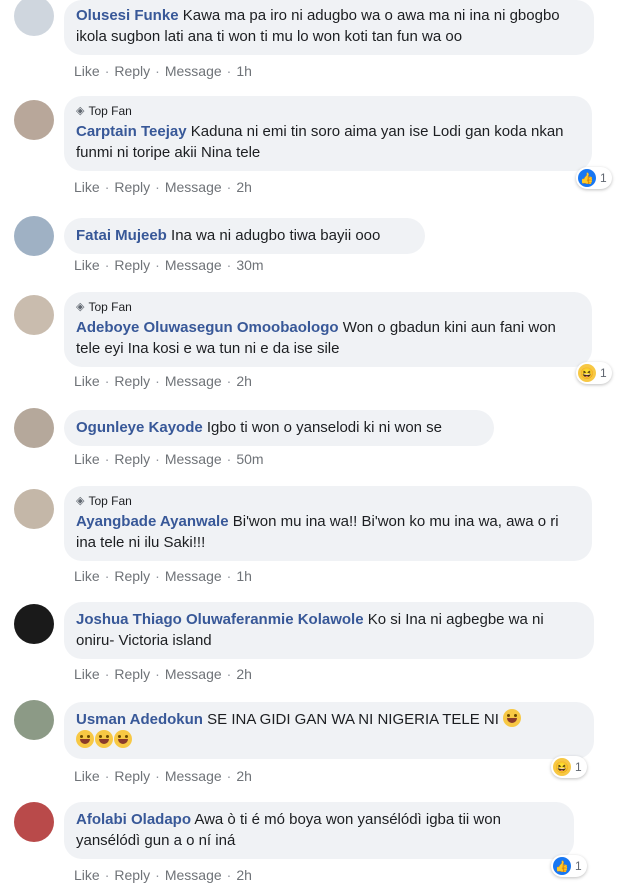  I want to click on timestamp: 50m, so click(249, 459).